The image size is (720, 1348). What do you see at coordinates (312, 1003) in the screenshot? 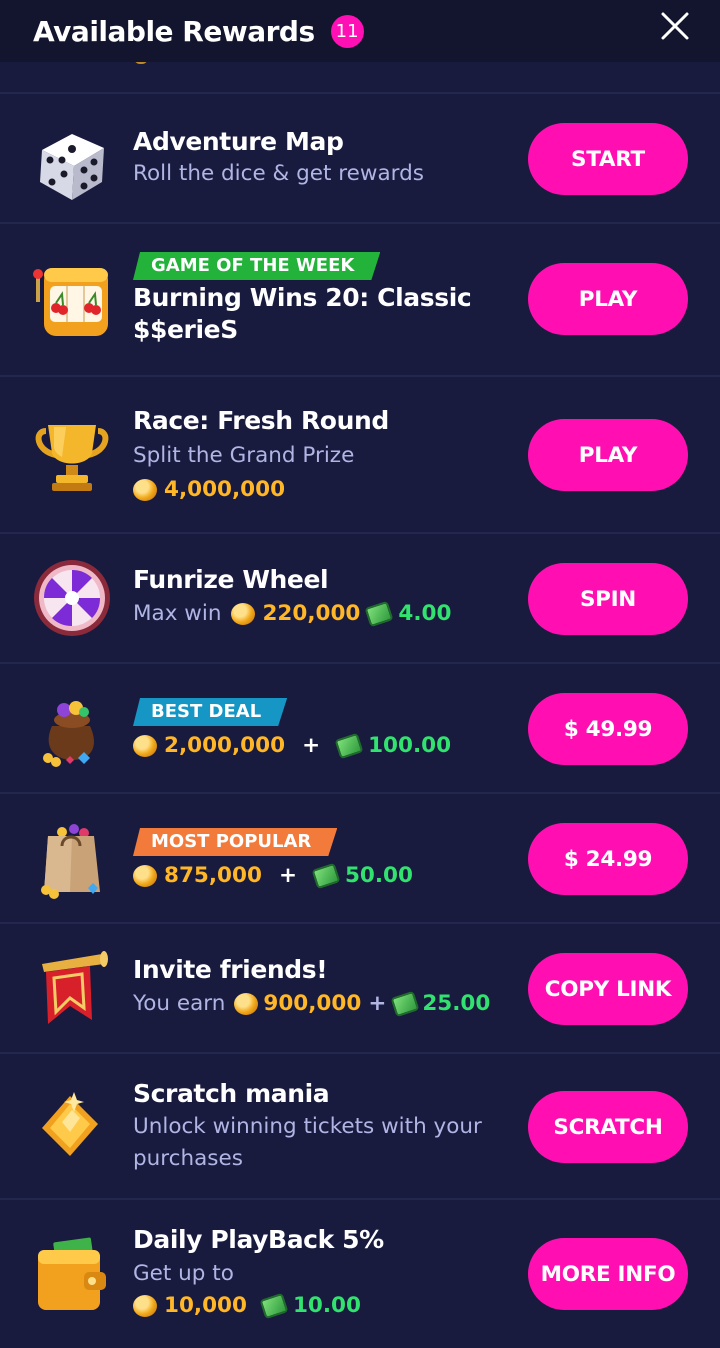
I see `coins-value: 900,000` at bounding box center [312, 1003].